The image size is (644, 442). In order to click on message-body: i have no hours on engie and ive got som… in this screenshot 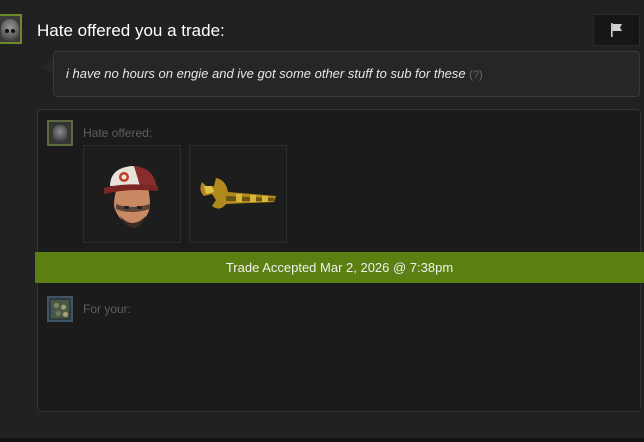, I will do `click(266, 73)`.